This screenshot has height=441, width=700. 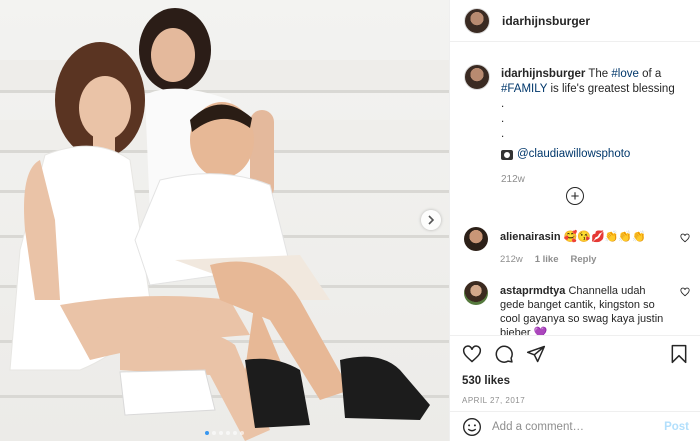 I want to click on caption-segment: of a, so click(x=650, y=74).